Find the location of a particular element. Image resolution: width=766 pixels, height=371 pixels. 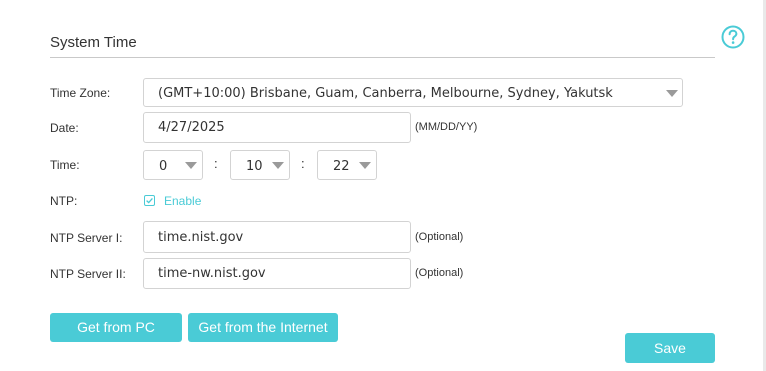

title-divider is located at coordinates (382, 57).